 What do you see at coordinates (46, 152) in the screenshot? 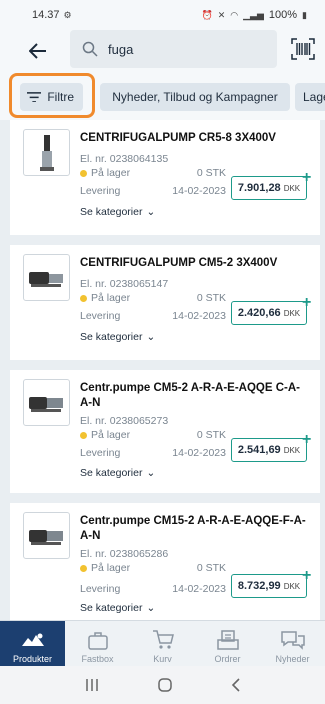
I see `vertical-pump-icon` at bounding box center [46, 152].